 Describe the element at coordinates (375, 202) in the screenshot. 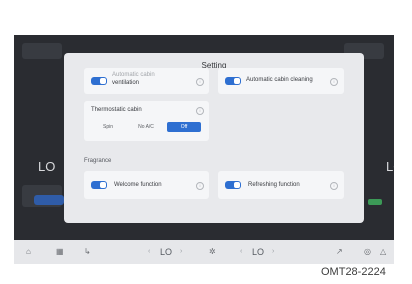

I see `bg-indicator` at that location.